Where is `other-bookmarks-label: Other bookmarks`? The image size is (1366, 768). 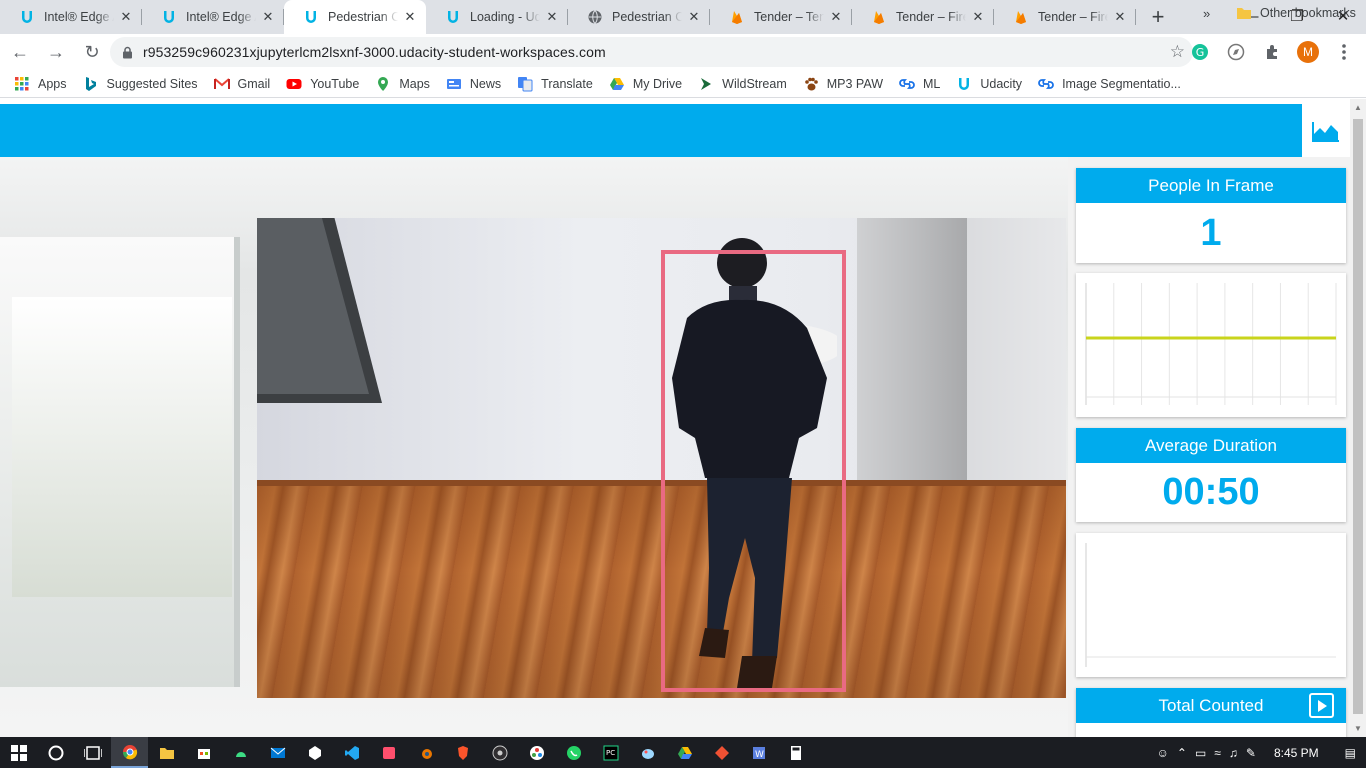 other-bookmarks-label: Other bookmarks is located at coordinates (1308, 13).